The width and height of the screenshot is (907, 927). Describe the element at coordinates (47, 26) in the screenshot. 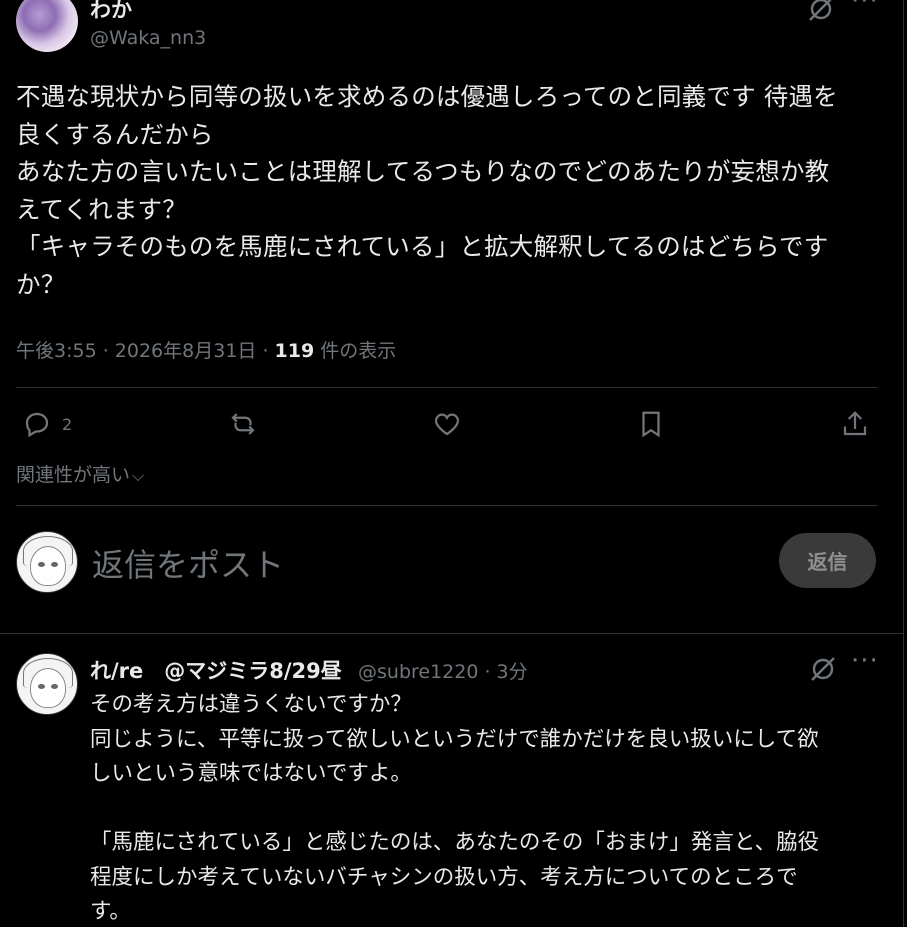

I see `author-avatar` at that location.